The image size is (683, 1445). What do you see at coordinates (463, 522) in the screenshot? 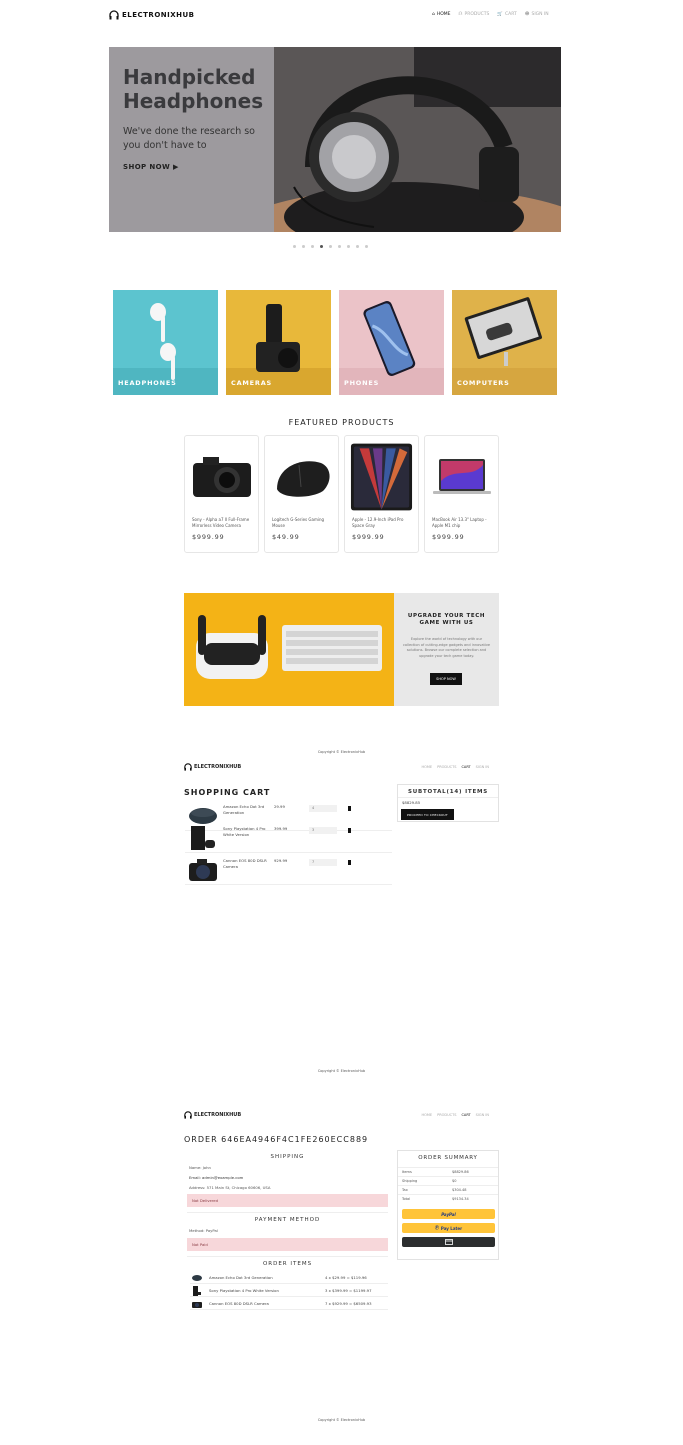
I see `product-name: MacBook Air 13.3" Laptop - Apple M1 chip` at bounding box center [463, 522].